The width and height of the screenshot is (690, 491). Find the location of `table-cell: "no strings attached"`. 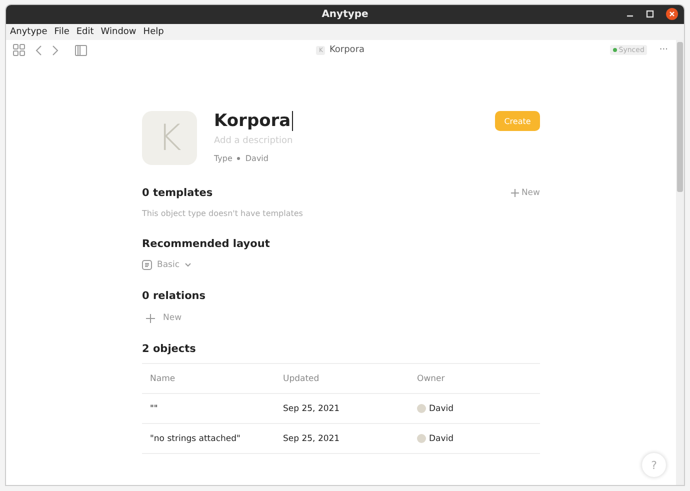

table-cell: "no strings attached" is located at coordinates (195, 439).